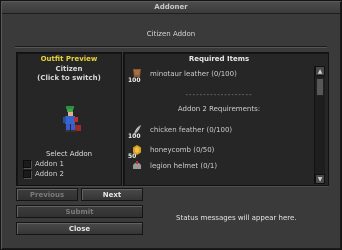  What do you see at coordinates (69, 78) in the screenshot?
I see `outfit-switch-hint: (Click to switch)` at bounding box center [69, 78].